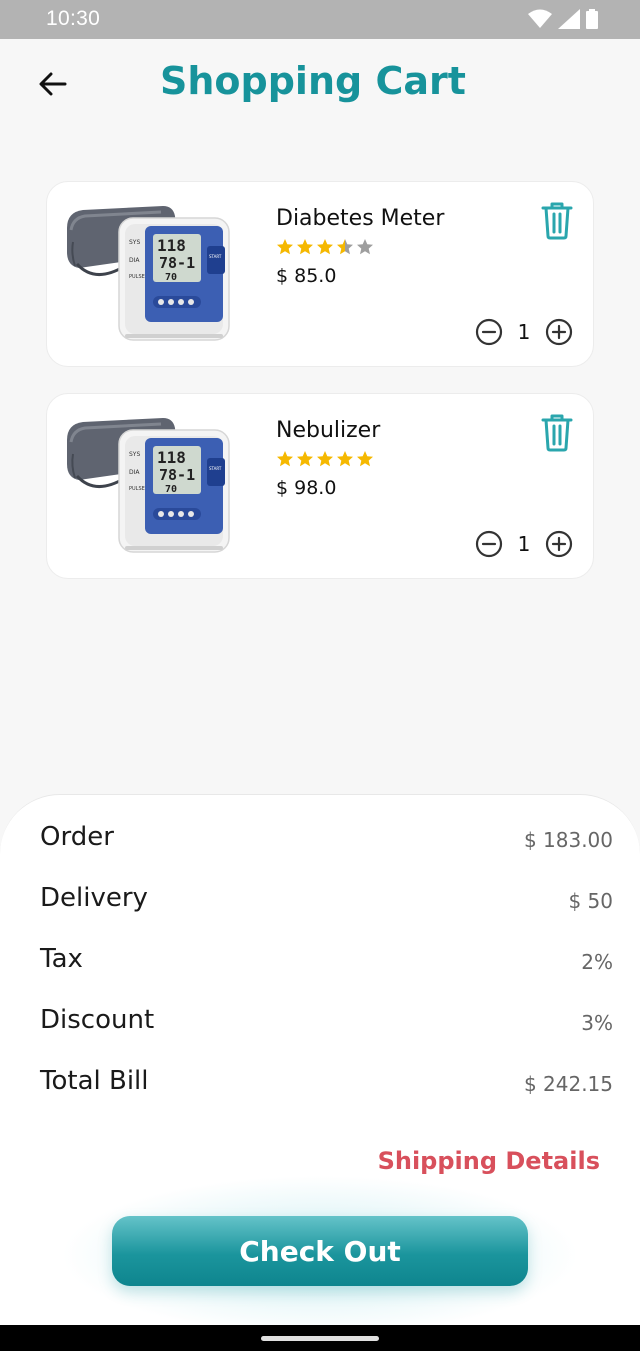 The width and height of the screenshot is (640, 1351). Describe the element at coordinates (489, 1161) in the screenshot. I see `shipping-details-link: Shipping Details` at that location.